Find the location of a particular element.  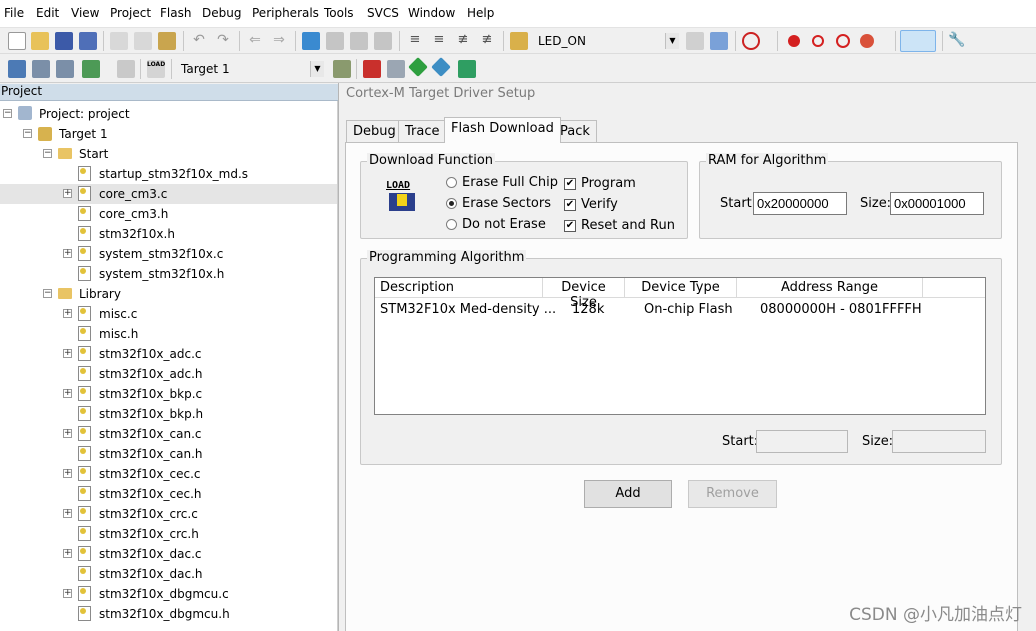

unindent-icon: ≡ is located at coordinates (439, 41).